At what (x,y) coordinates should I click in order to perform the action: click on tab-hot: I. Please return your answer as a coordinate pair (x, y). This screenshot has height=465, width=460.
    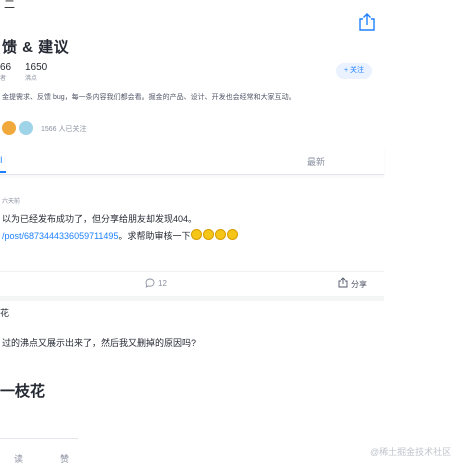
    Looking at the image, I should click on (1, 160).